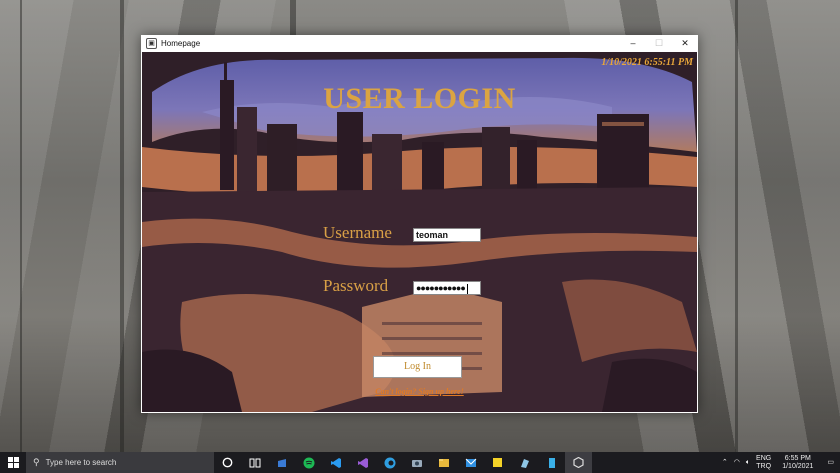  What do you see at coordinates (36, 462) in the screenshot?
I see `search-icon: ⚲` at bounding box center [36, 462].